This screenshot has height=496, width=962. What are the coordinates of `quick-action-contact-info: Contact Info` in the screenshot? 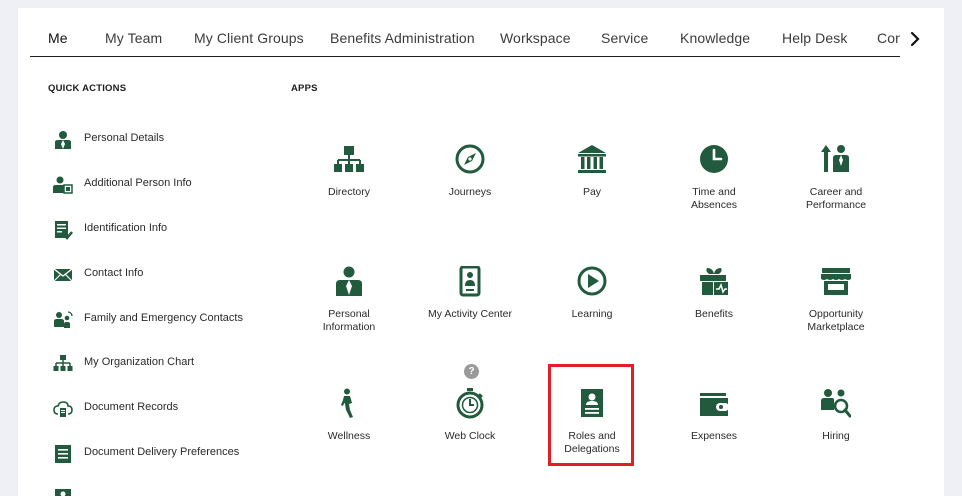 It's located at (168, 275).